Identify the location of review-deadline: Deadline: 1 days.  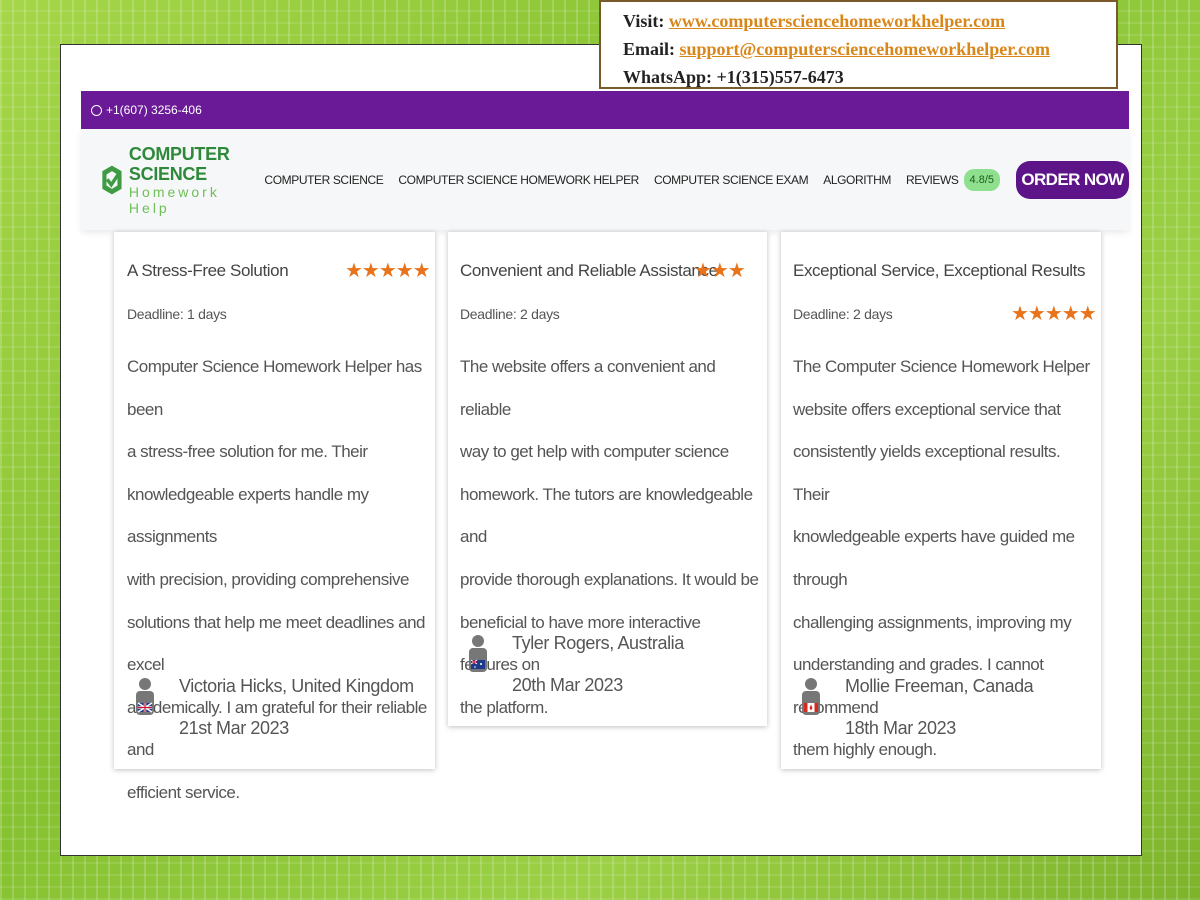
(177, 314).